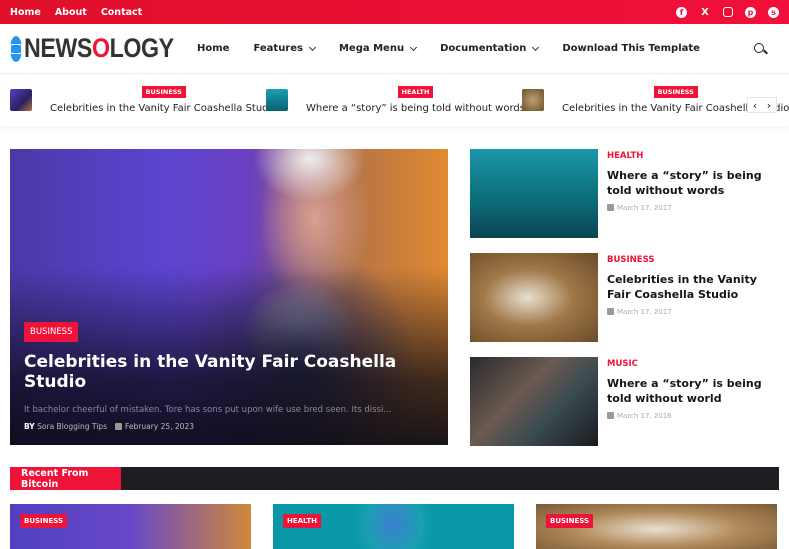 The height and width of the screenshot is (549, 789). I want to click on card-tag: HEALTH, so click(302, 521).